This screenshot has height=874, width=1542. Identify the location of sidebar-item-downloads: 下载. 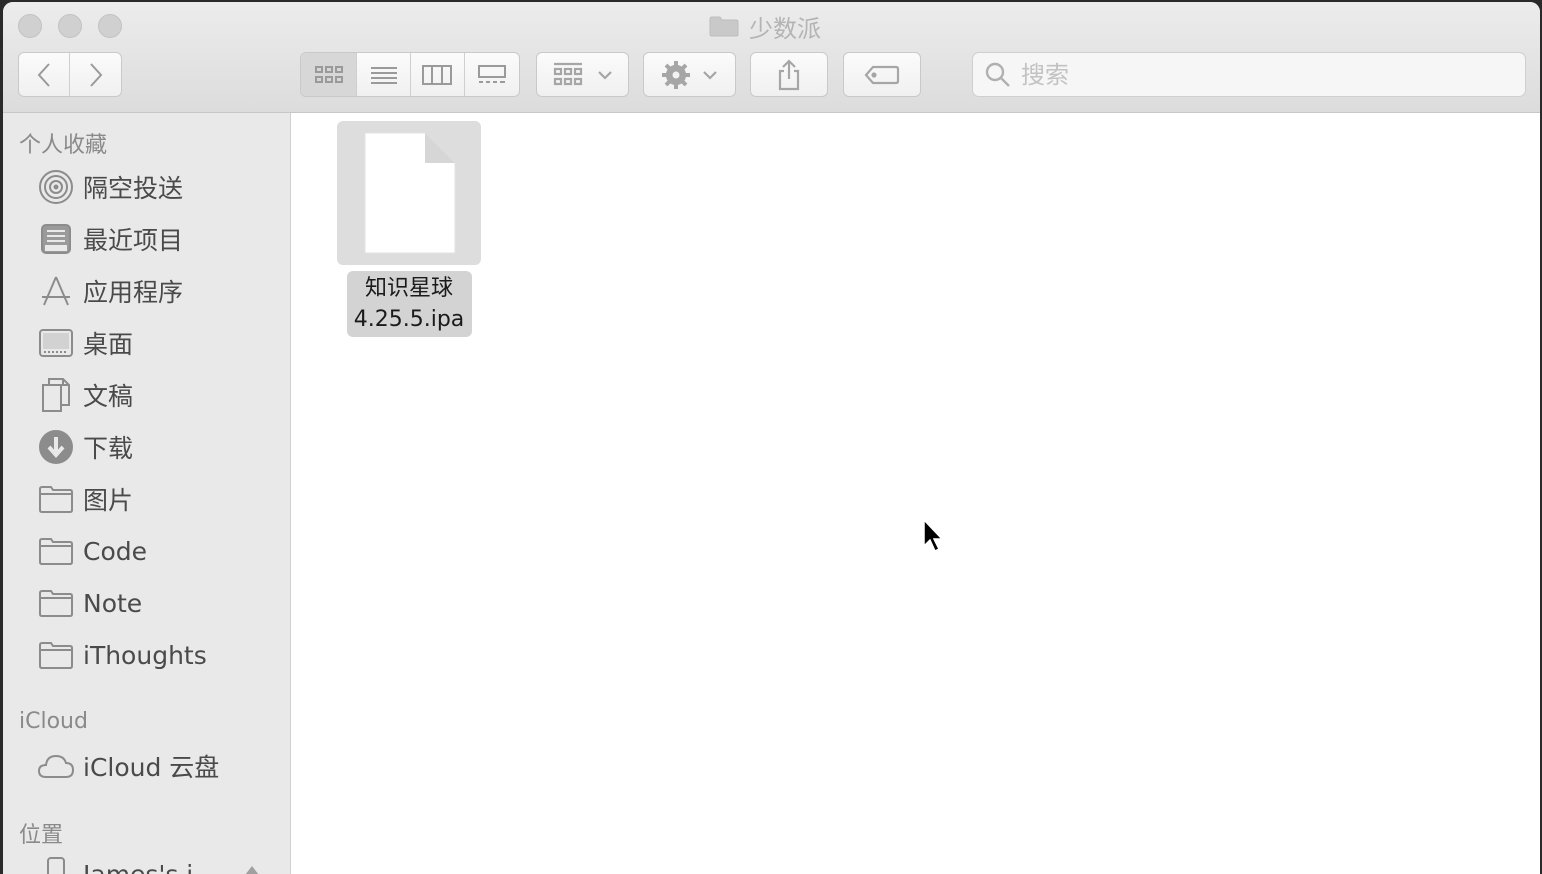
(85, 447).